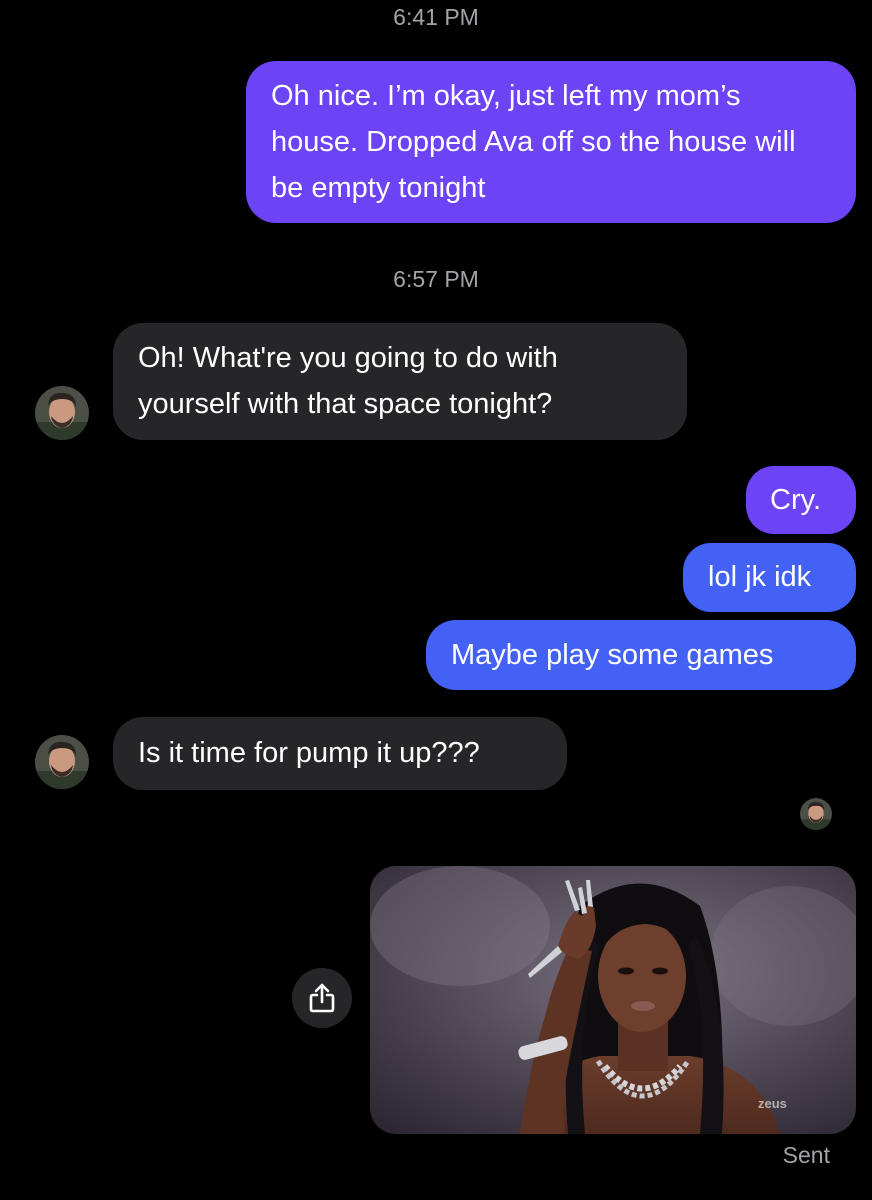  I want to click on message-bubble-outgoing: lol jk idk, so click(769, 577).